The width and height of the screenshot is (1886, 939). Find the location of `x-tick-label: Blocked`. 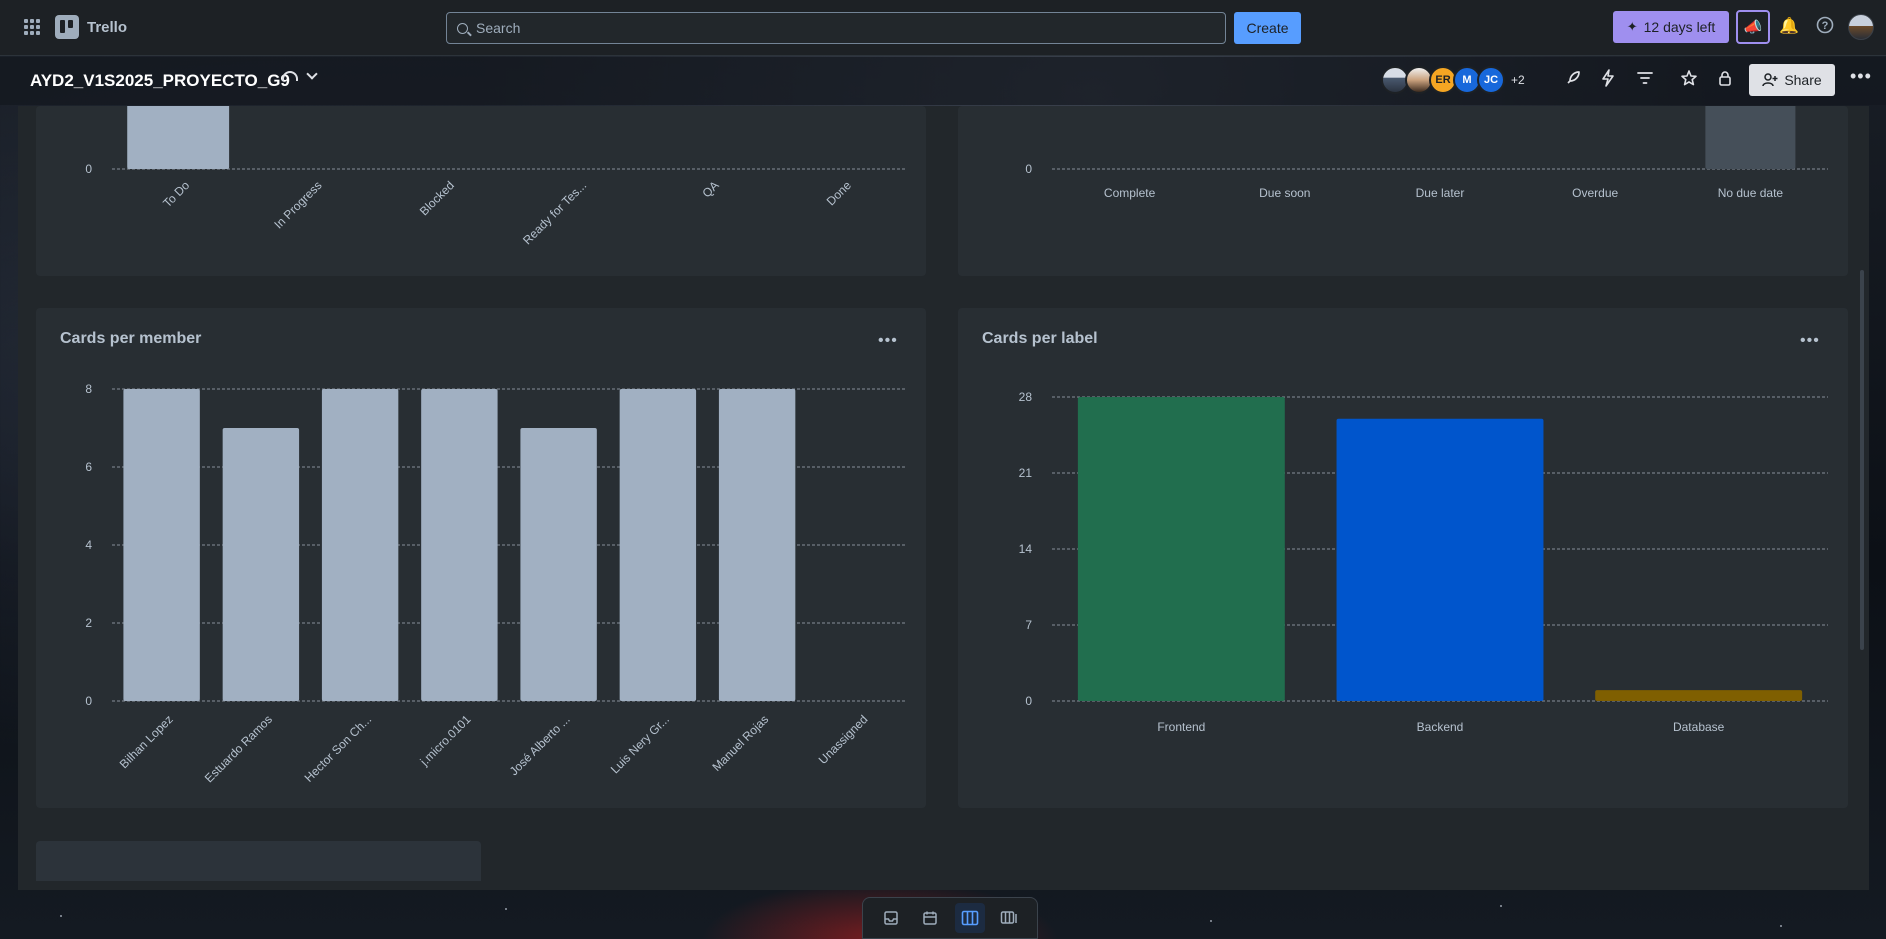

x-tick-label: Blocked is located at coordinates (437, 198).